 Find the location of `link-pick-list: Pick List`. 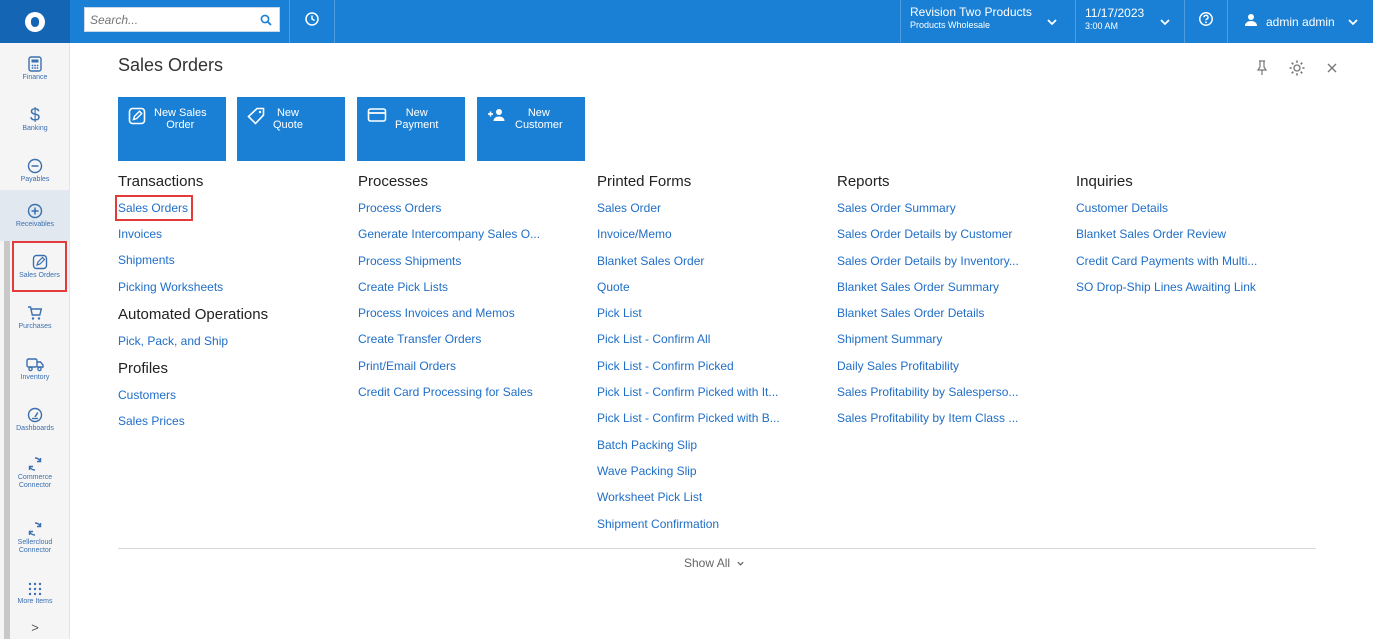

link-pick-list: Pick List is located at coordinates (707, 313).